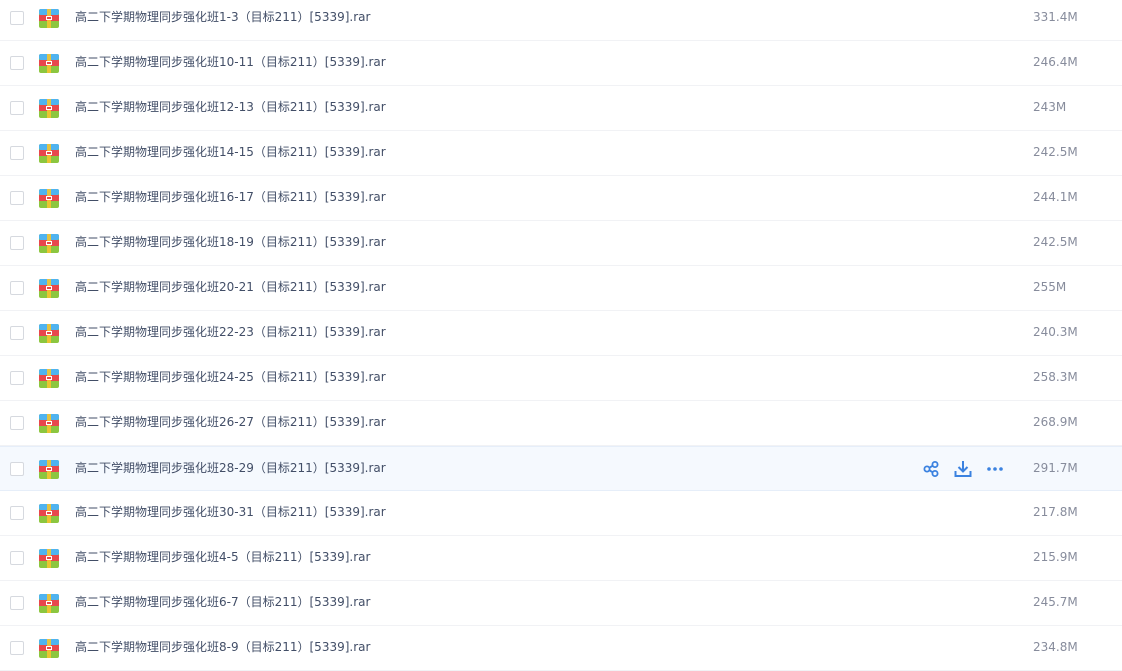  I want to click on file-size: 234.8M, so click(1055, 647).